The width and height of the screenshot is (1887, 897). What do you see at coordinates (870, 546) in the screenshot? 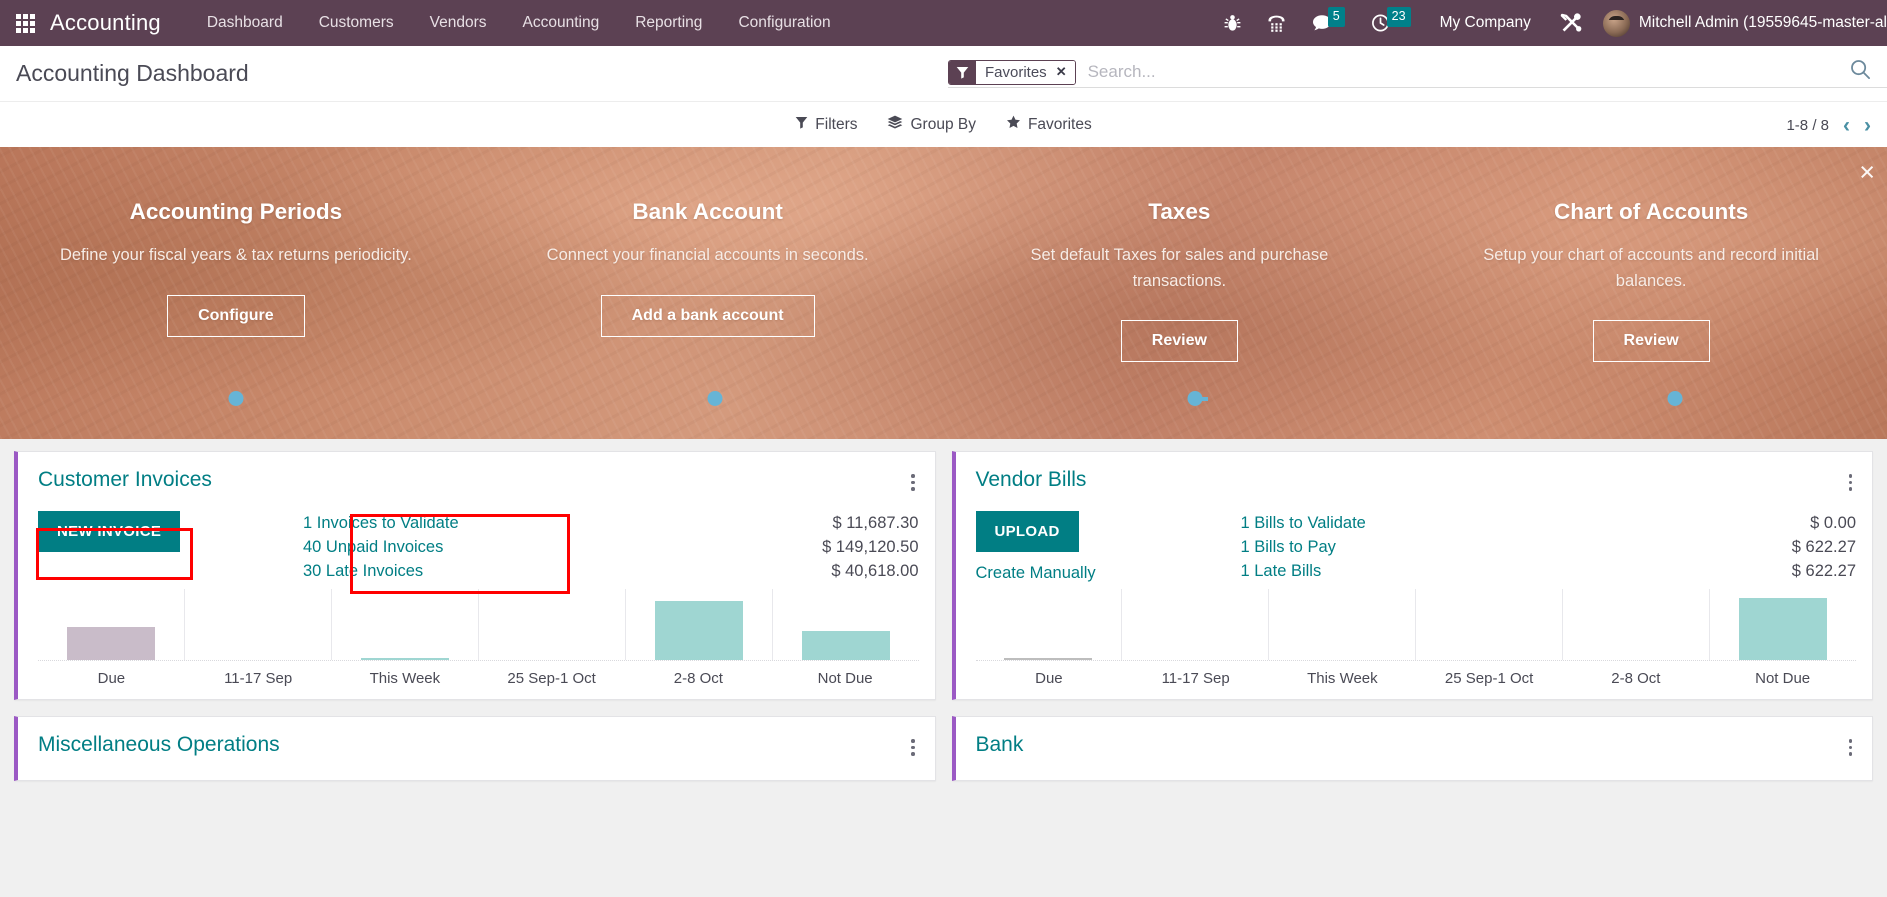
I see `stat-value-unpaid-invoices: $ 149,120.50` at bounding box center [870, 546].